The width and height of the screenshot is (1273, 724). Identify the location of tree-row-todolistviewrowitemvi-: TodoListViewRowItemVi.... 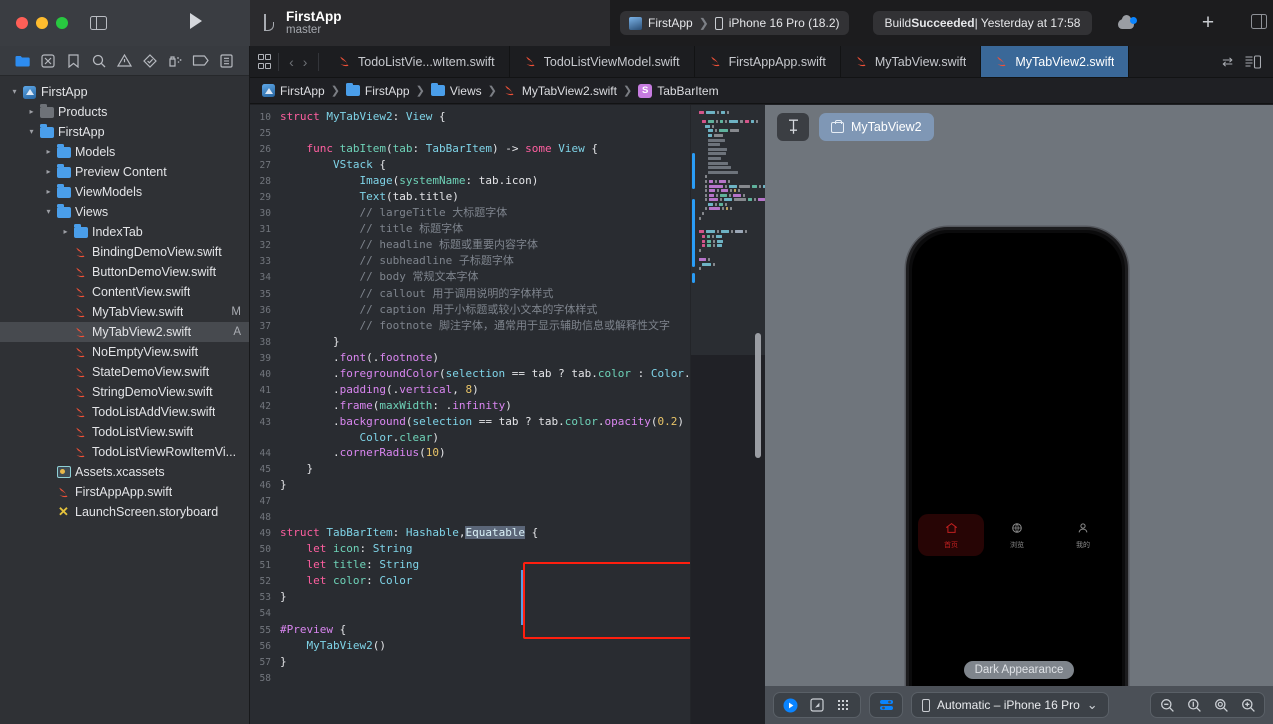
(124, 452).